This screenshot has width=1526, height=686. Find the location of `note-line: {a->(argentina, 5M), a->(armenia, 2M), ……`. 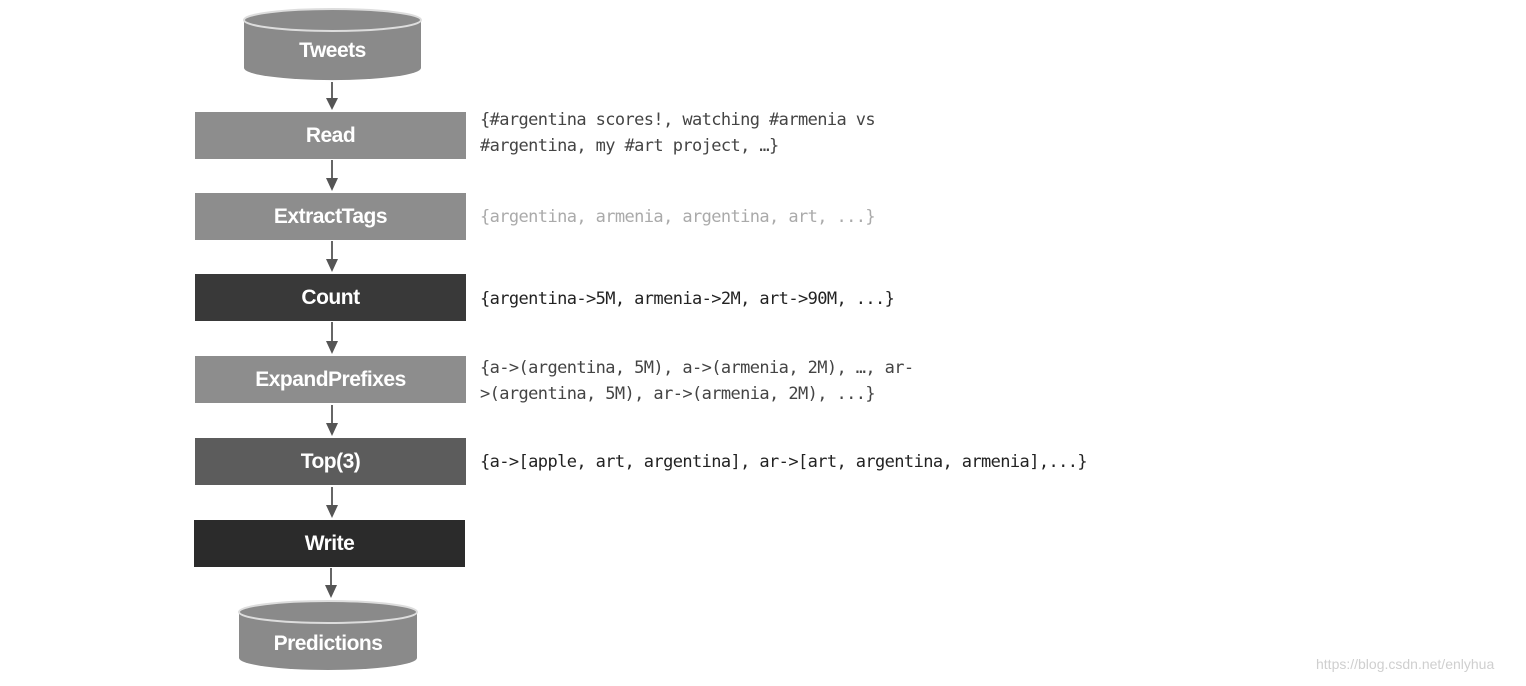

note-line: {a->(argentina, 5M), a->(armenia, 2M), …… is located at coordinates (697, 368).